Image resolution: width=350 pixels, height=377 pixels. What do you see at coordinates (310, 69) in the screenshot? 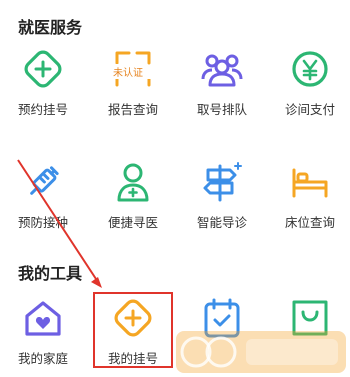
I see `yuan-payment-icon` at bounding box center [310, 69].